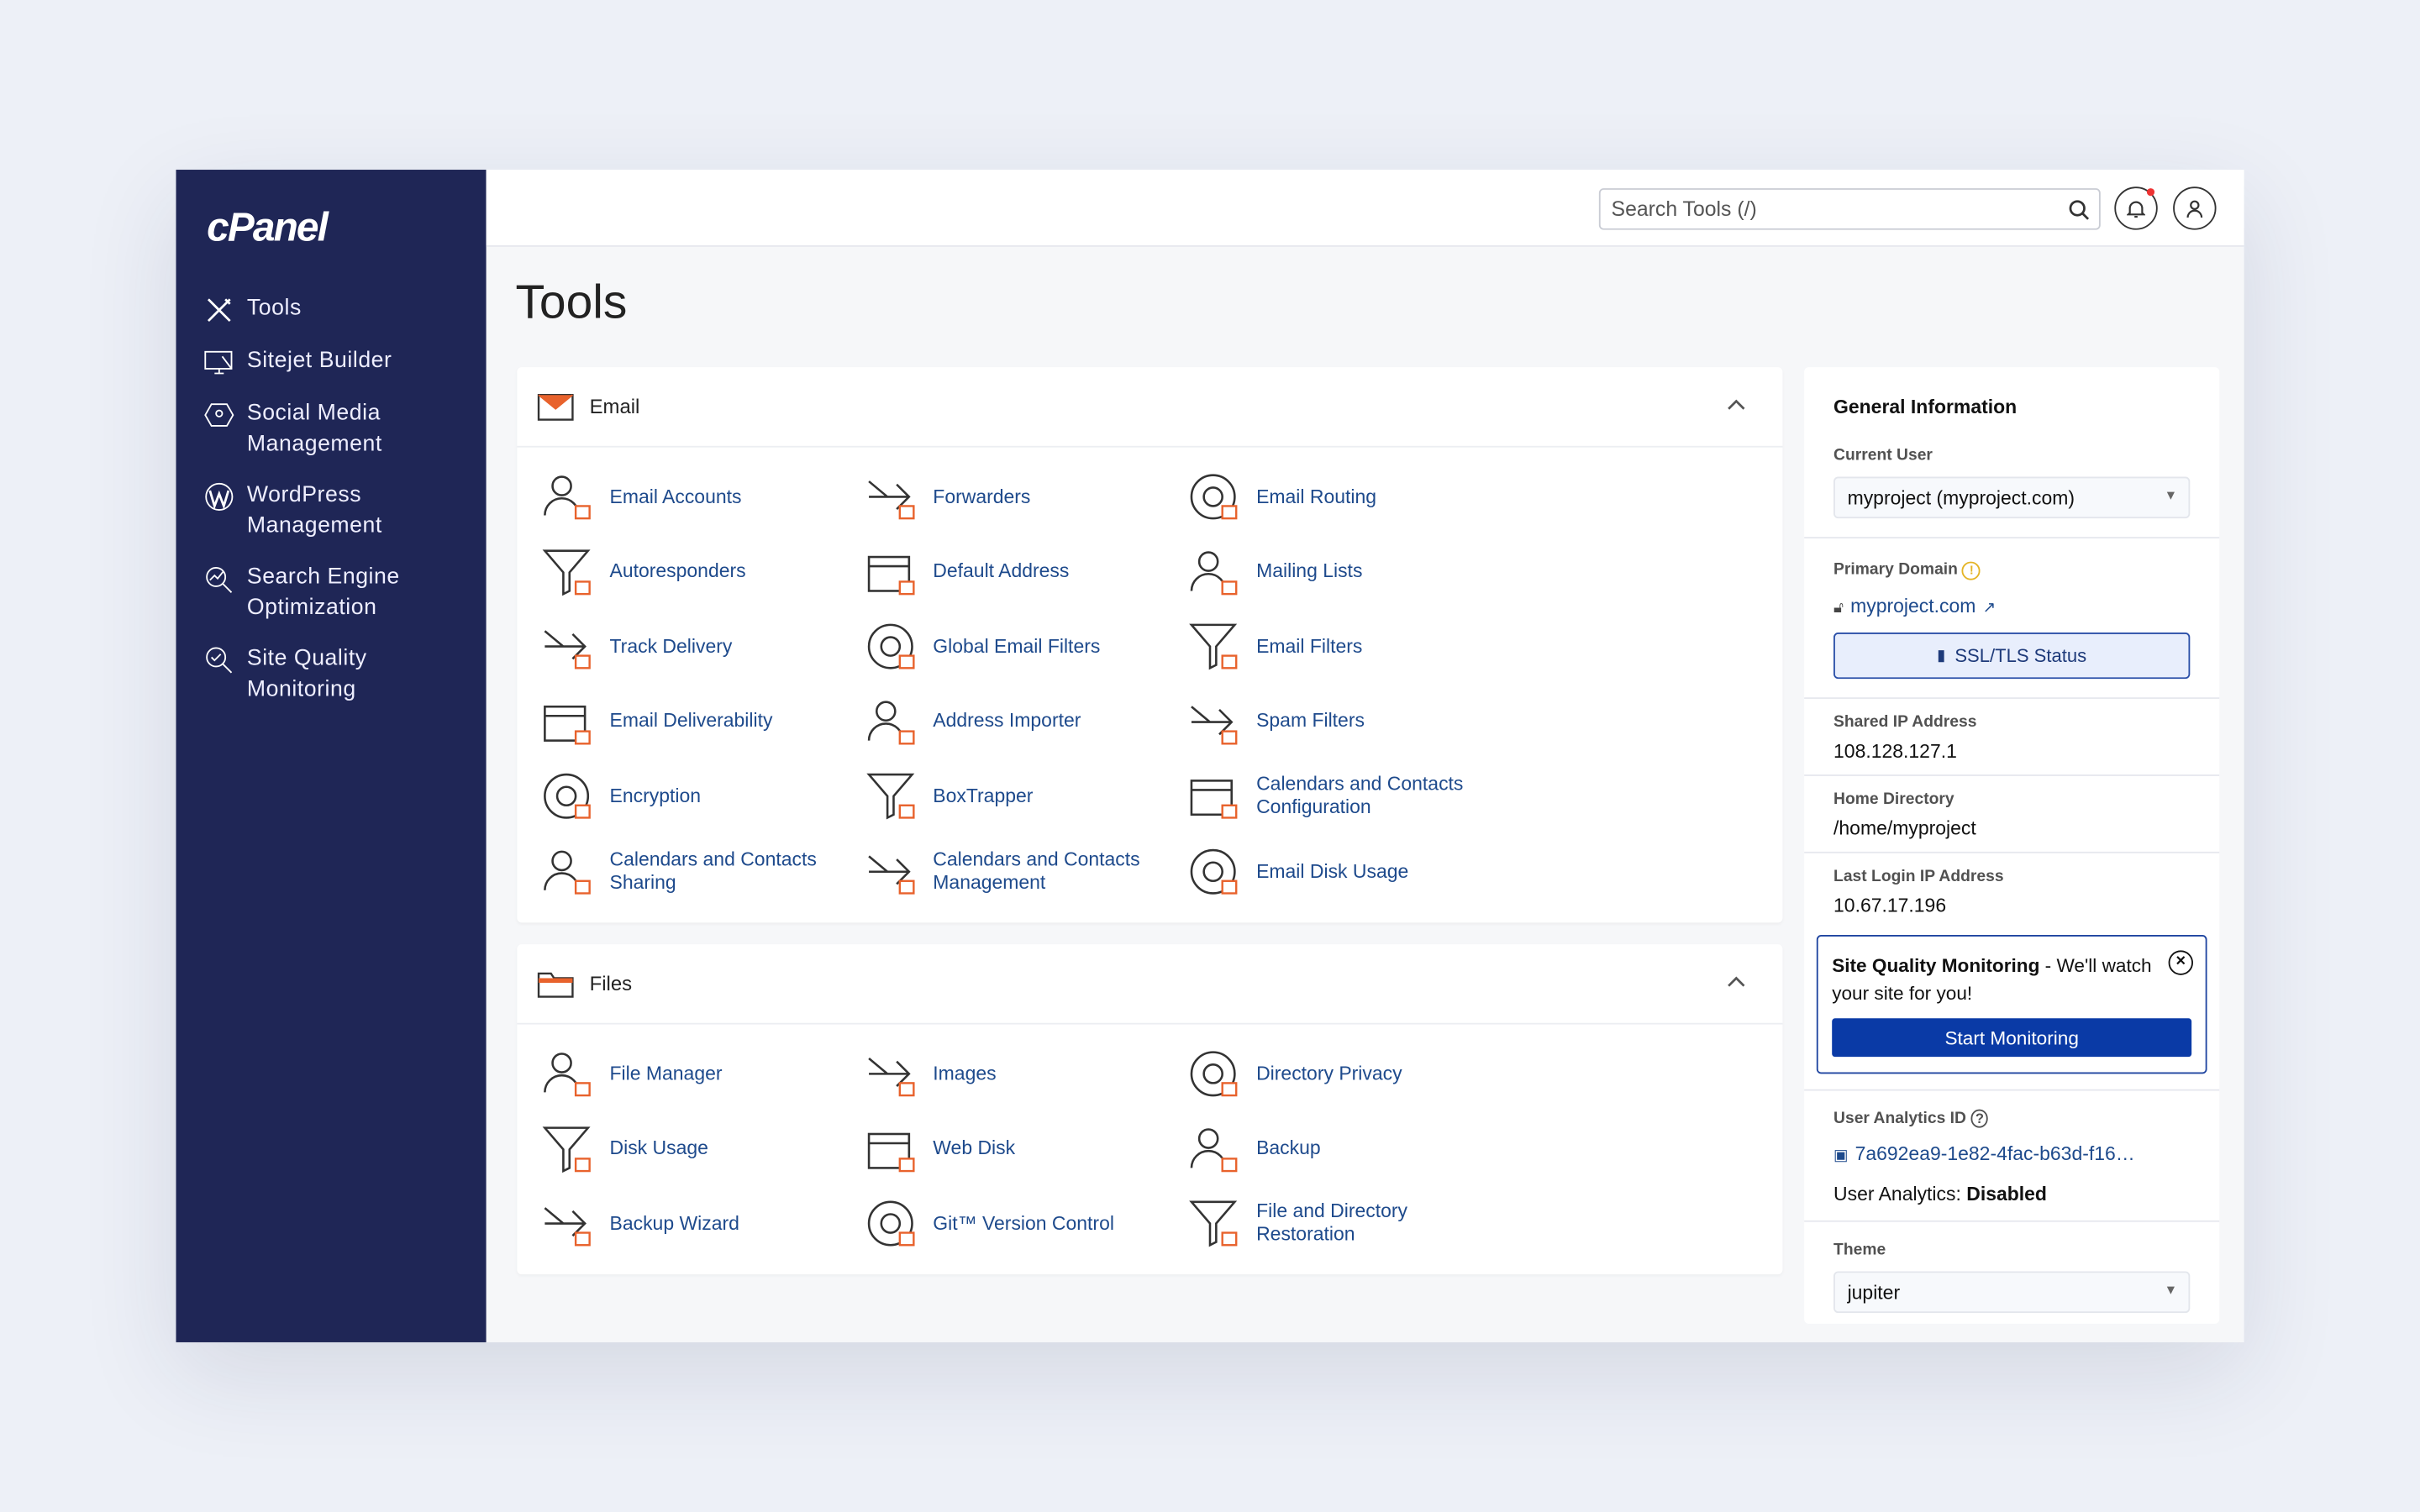 The height and width of the screenshot is (1512, 2420). Describe the element at coordinates (1913, 606) in the screenshot. I see `primary-domain-link: myproject.com` at that location.